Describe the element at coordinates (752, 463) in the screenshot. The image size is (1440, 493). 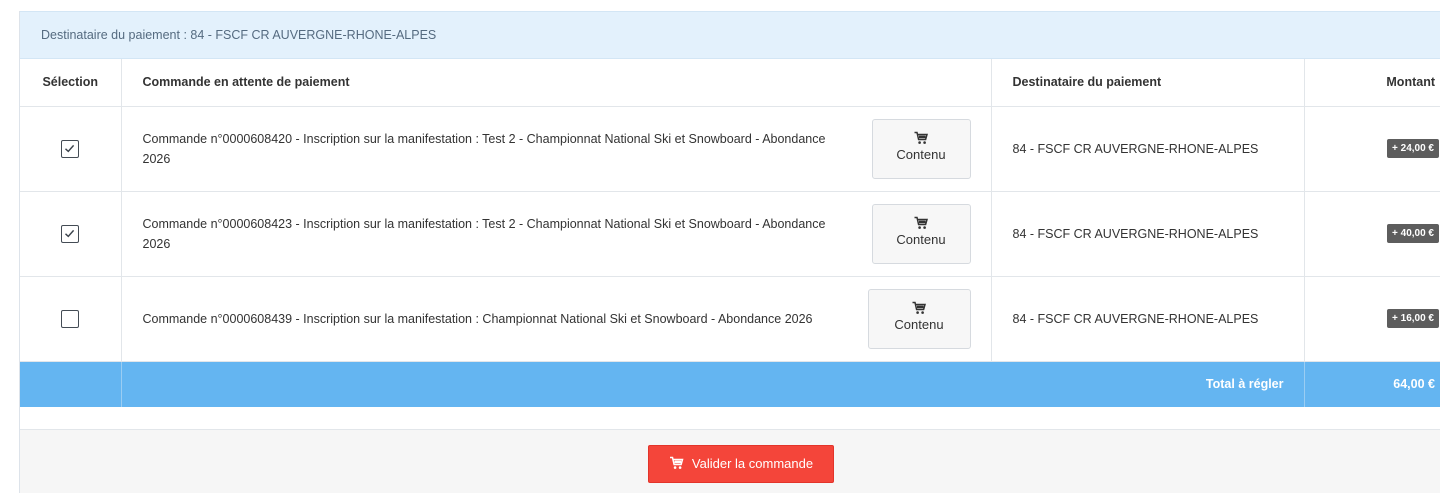
I see `valider-label: Valider la commande` at that location.